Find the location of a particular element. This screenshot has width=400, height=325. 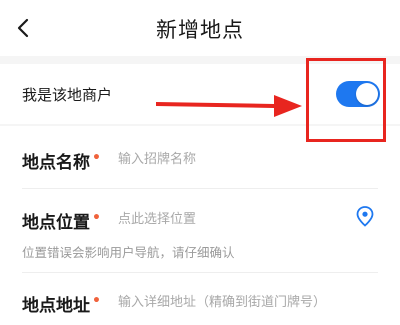

highlight-box is located at coordinates (346, 100).